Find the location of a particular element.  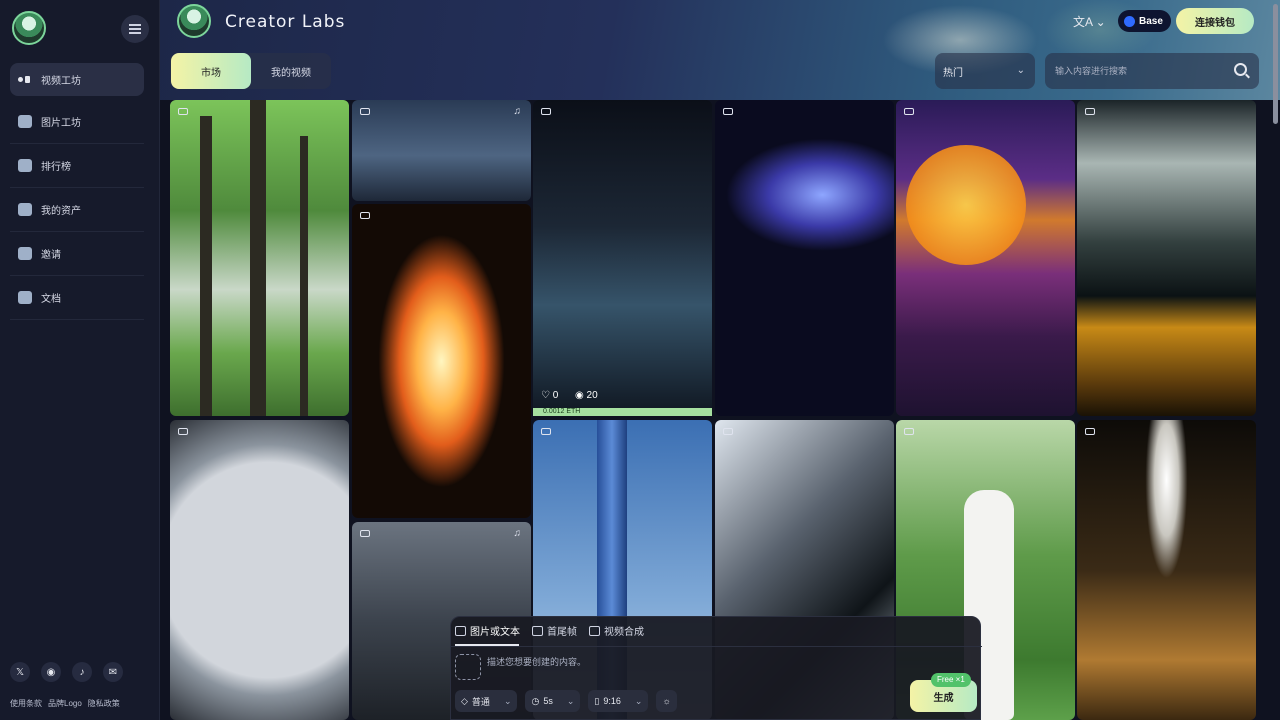

tab-image-or-text: 图片或文本 is located at coordinates (487, 630).